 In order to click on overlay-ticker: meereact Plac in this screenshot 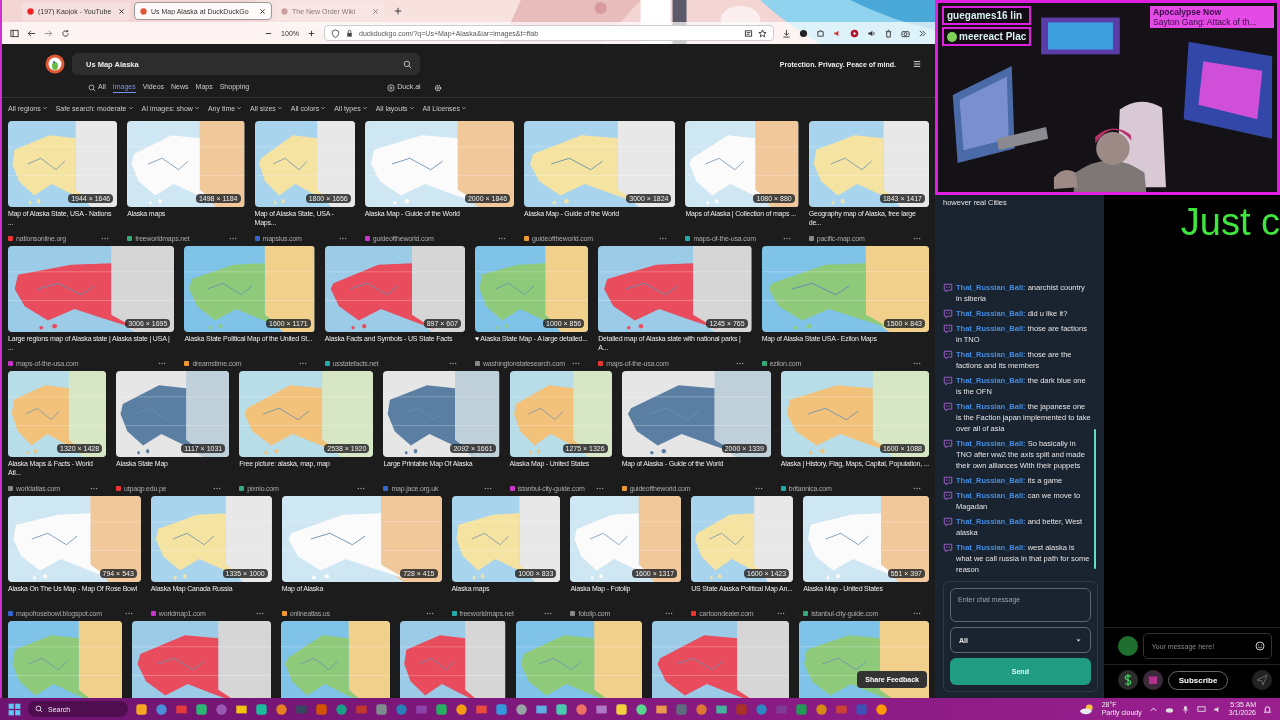, I will do `click(987, 36)`.